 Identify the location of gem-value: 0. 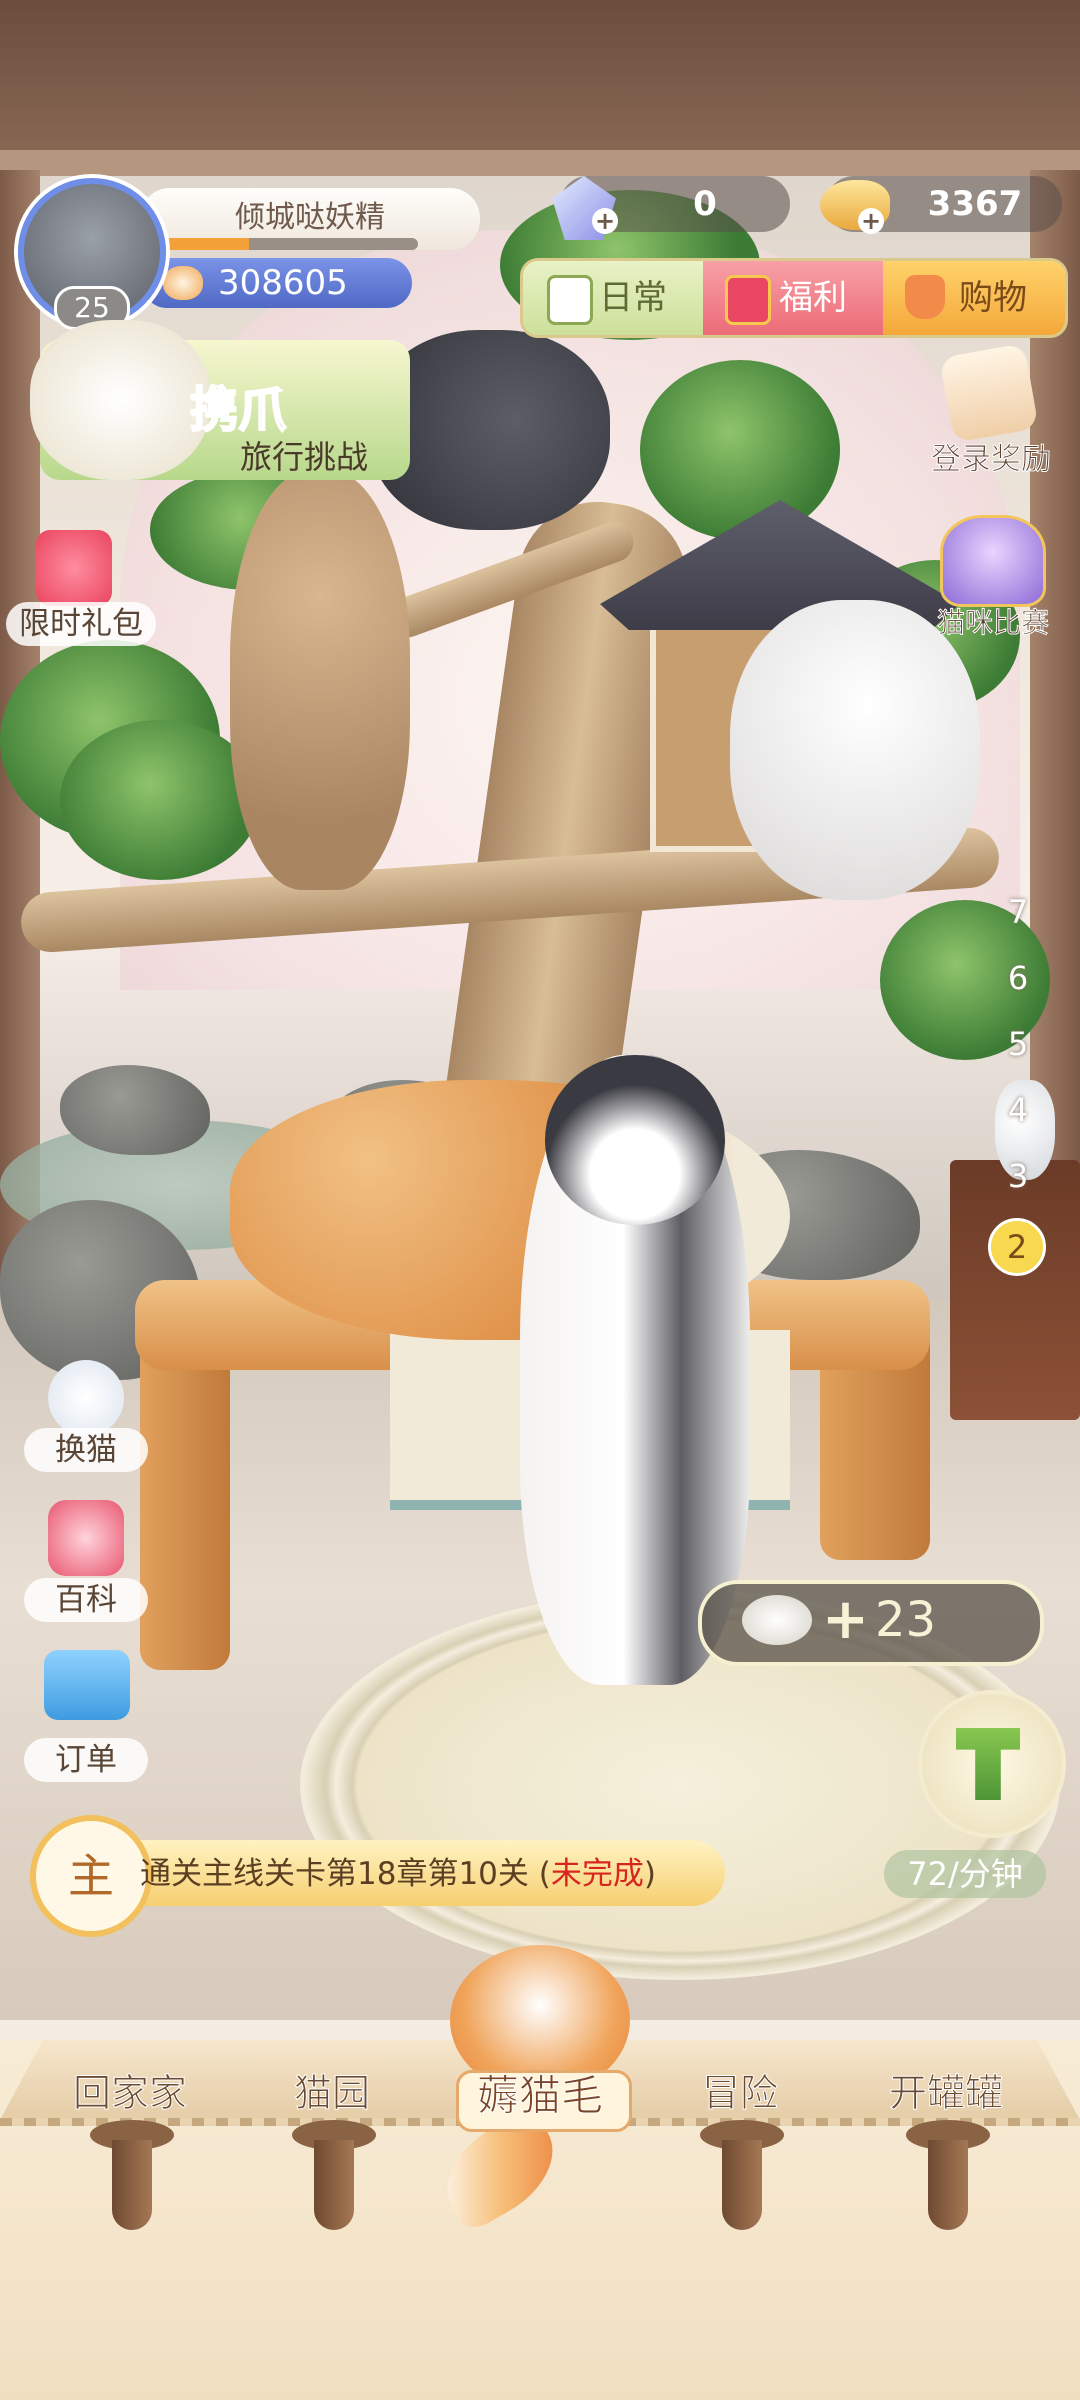
(705, 204).